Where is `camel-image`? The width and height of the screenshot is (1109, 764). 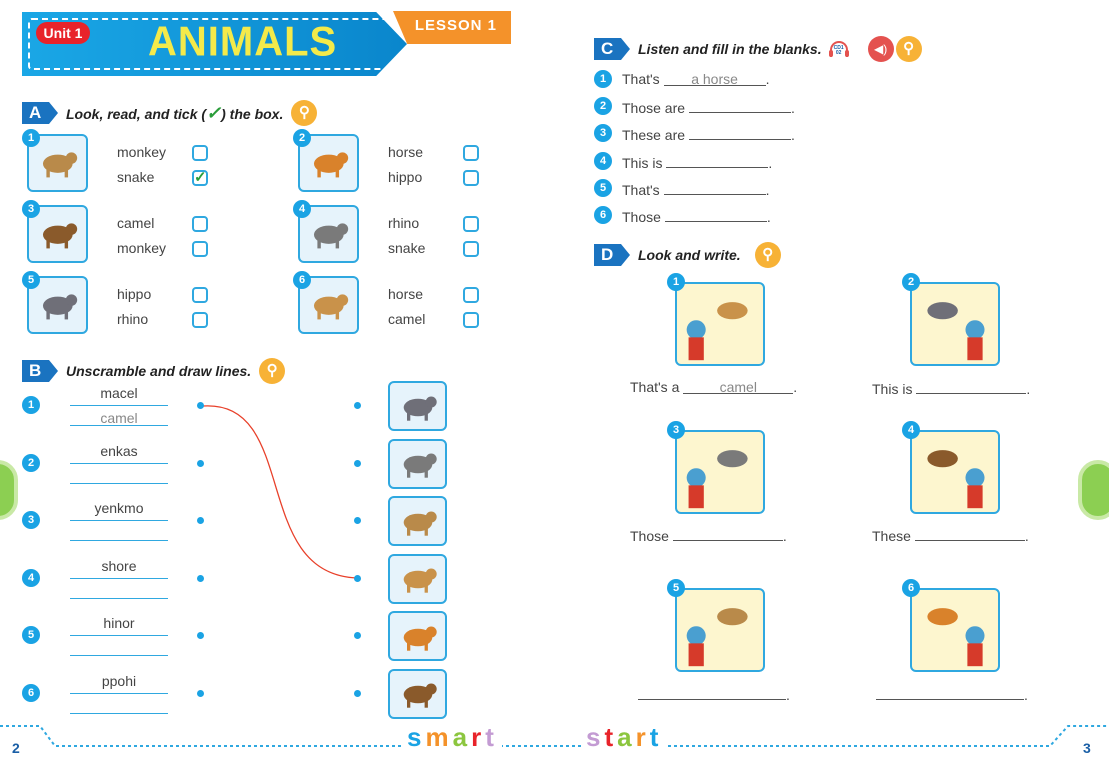 camel-image is located at coordinates (420, 580).